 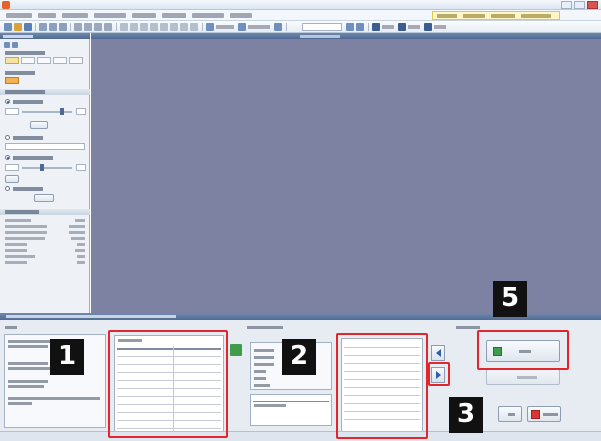 I want to click on selected-chip, so click(x=12, y=80).